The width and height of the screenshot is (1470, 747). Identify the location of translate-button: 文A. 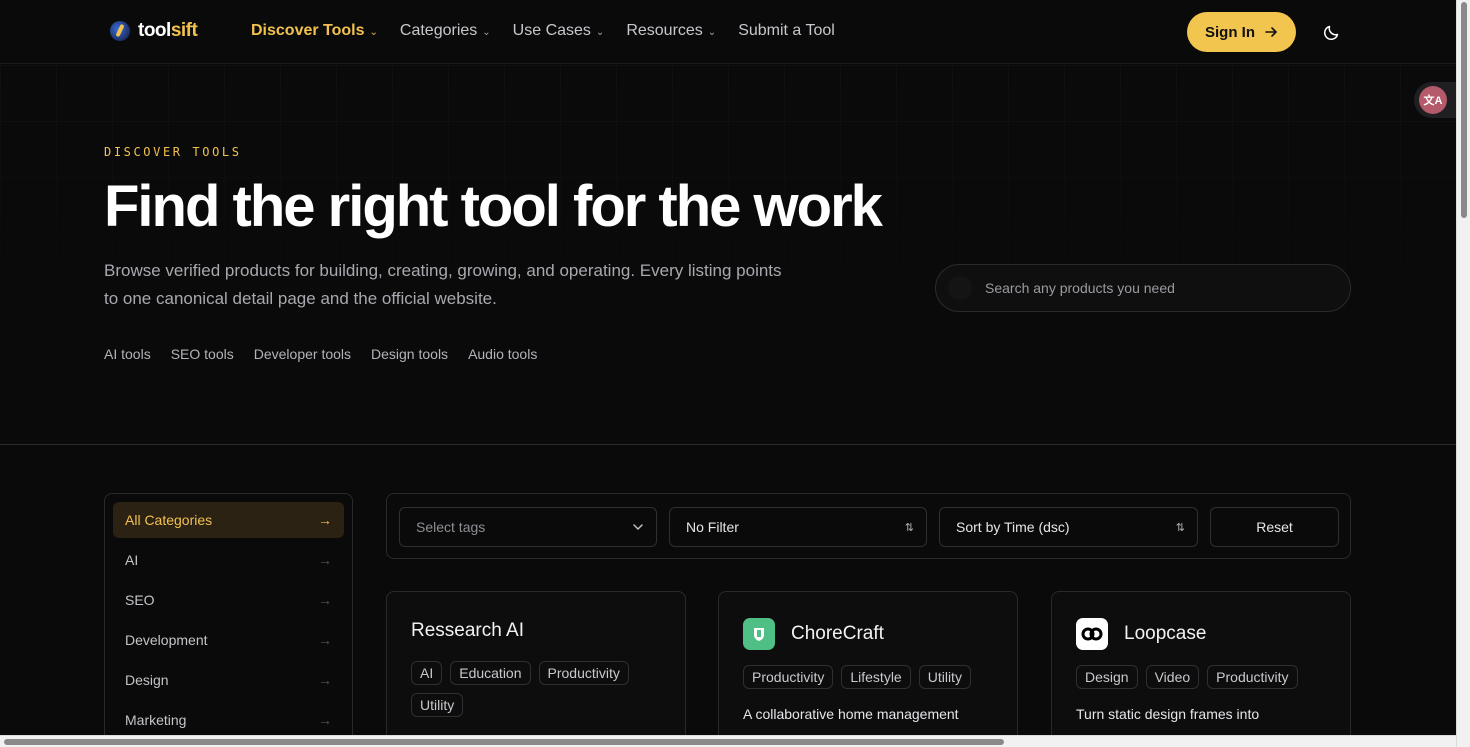
(1435, 100).